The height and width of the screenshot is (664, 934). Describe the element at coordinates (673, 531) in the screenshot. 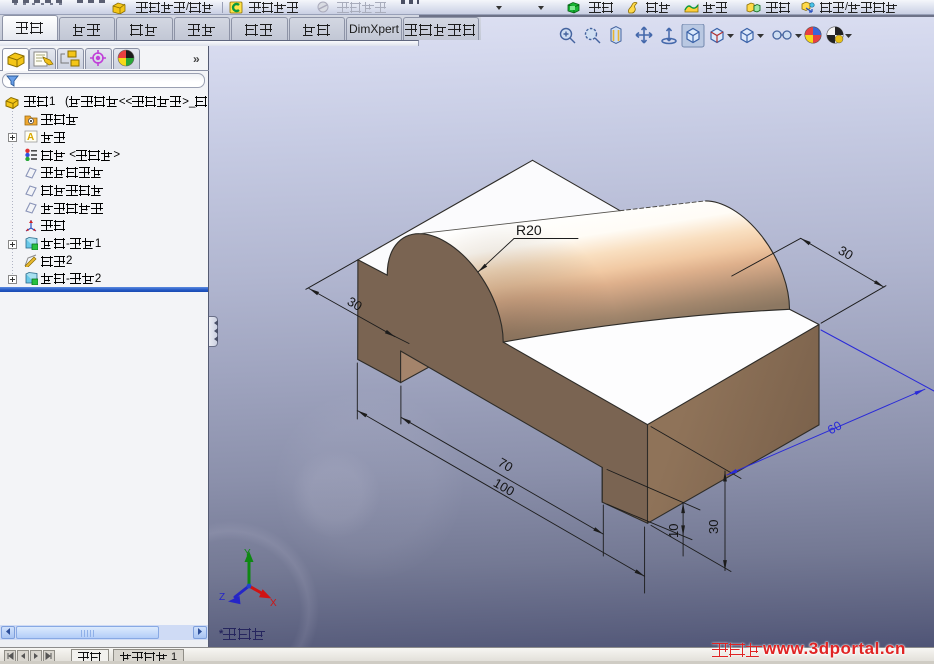

I see `svg-text: 10` at that location.